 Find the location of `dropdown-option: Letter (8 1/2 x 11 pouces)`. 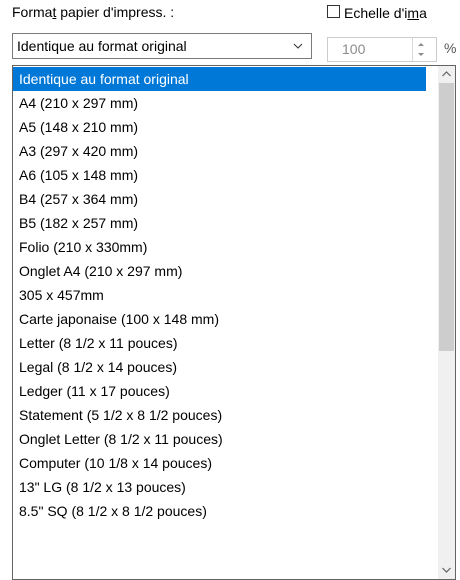

dropdown-option: Letter (8 1/2 x 11 pouces) is located at coordinates (219, 343).